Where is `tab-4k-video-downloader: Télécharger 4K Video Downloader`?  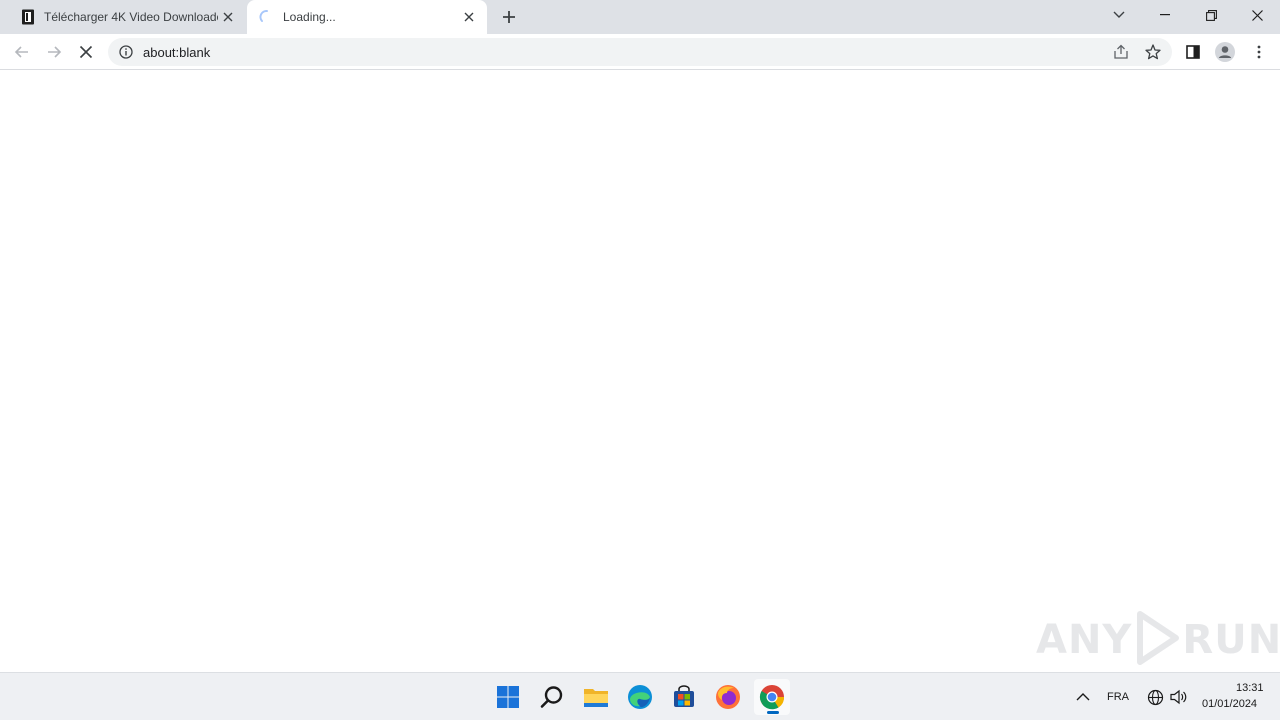
tab-4k-video-downloader: Télécharger 4K Video Downloader is located at coordinates (127, 17).